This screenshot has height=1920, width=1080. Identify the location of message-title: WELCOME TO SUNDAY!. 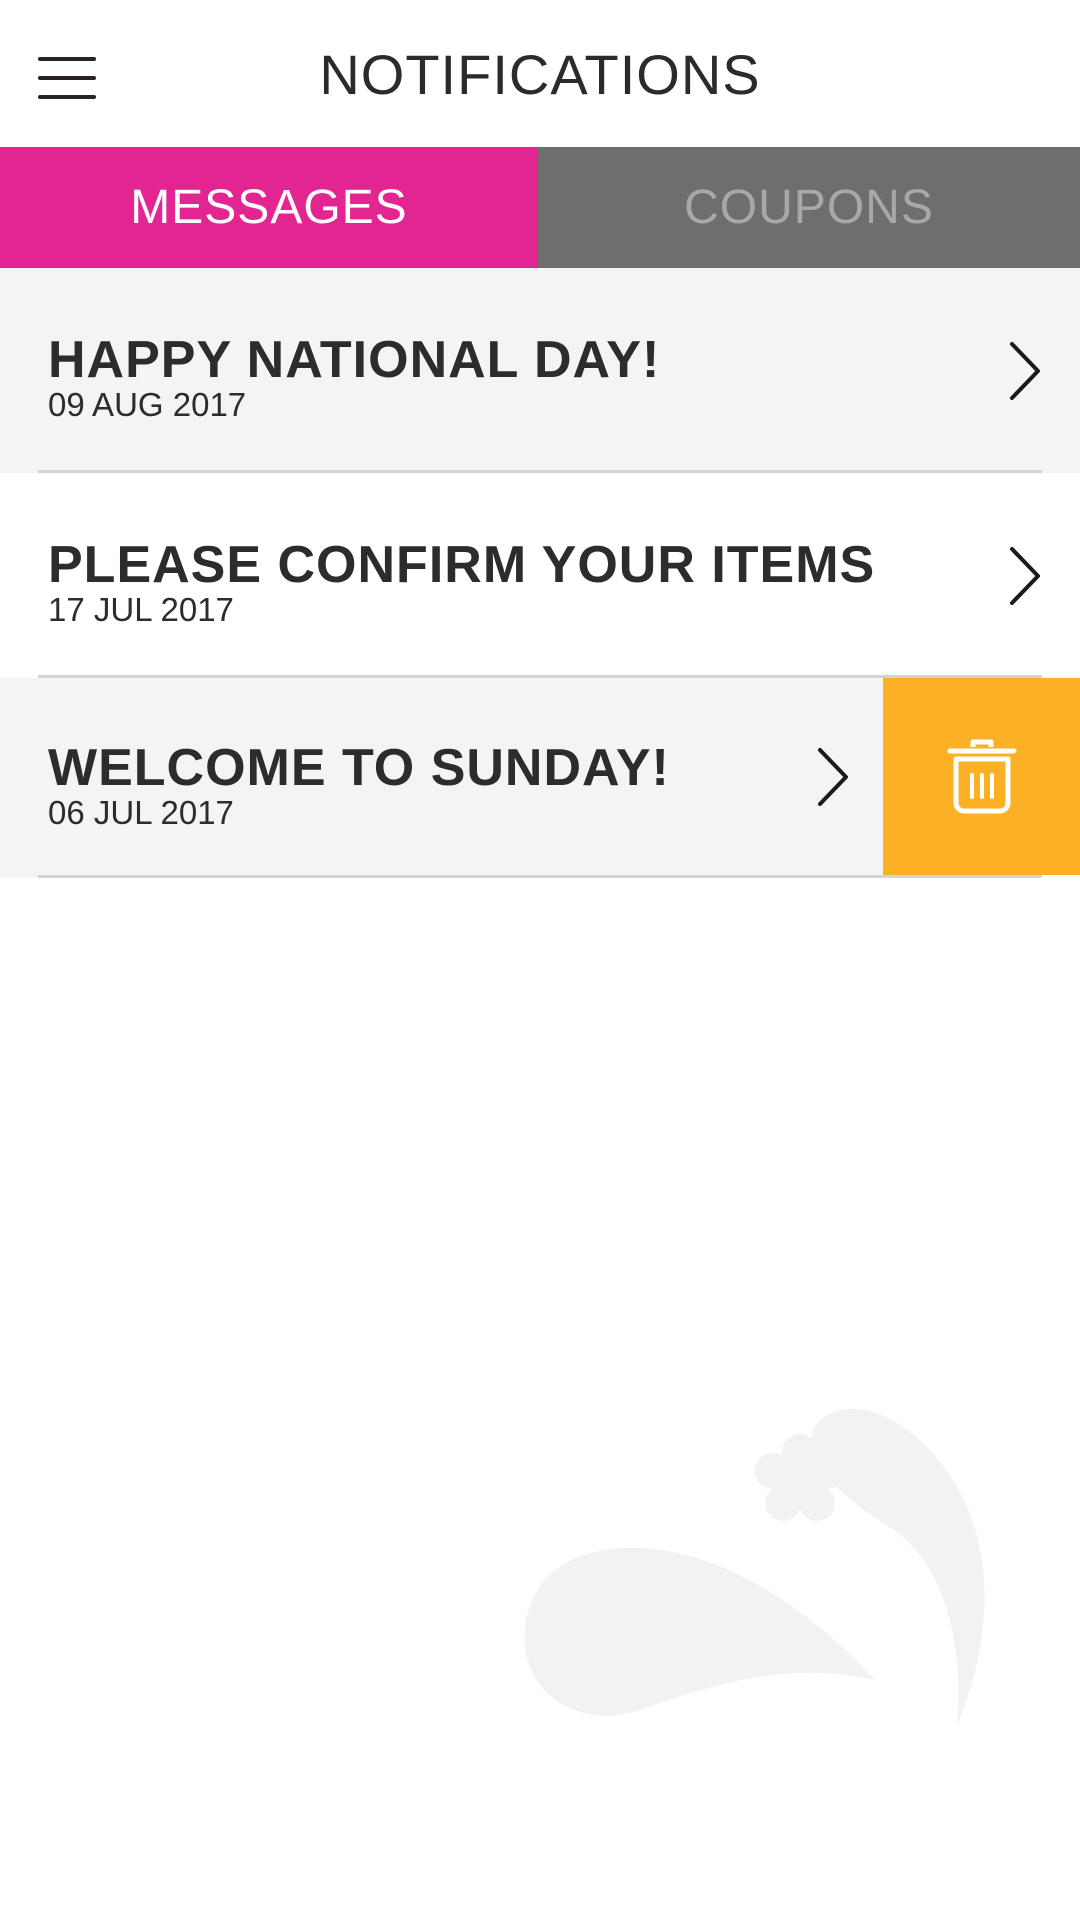
(359, 768).